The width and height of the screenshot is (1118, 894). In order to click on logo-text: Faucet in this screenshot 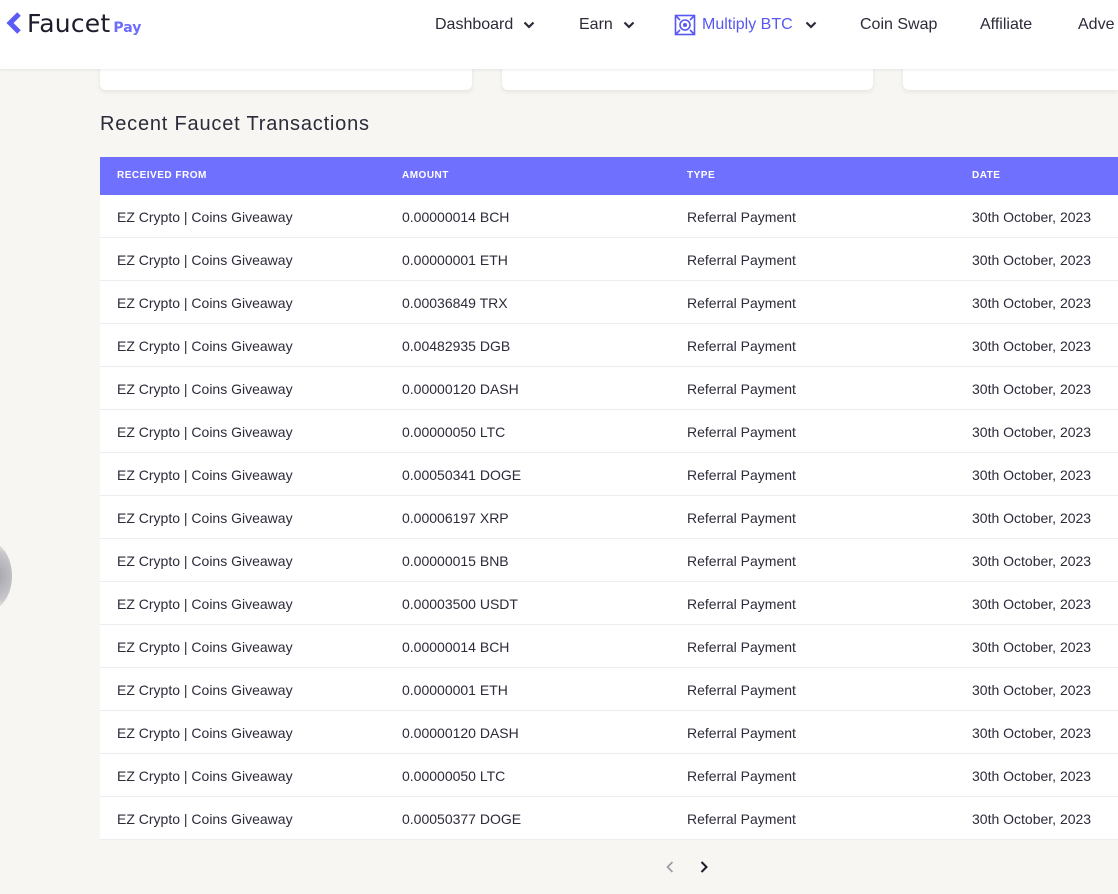, I will do `click(69, 23)`.